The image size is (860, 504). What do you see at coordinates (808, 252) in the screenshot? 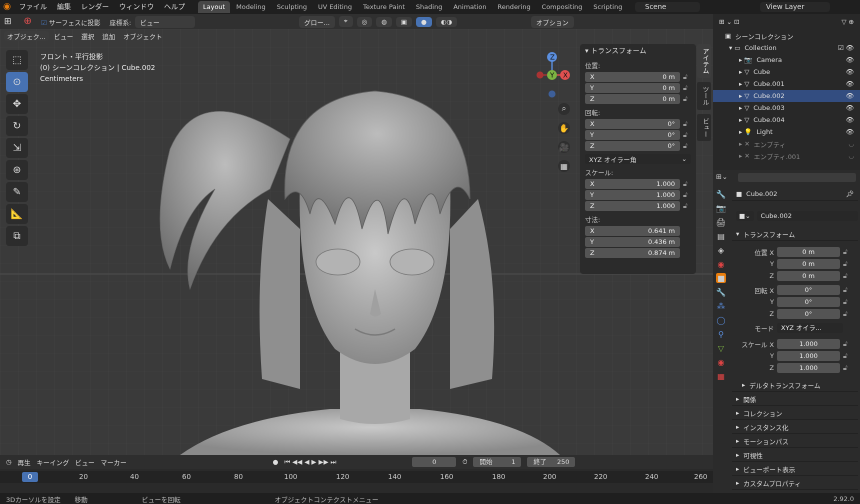
I see `prop-loc-x: 0 m` at bounding box center [808, 252].